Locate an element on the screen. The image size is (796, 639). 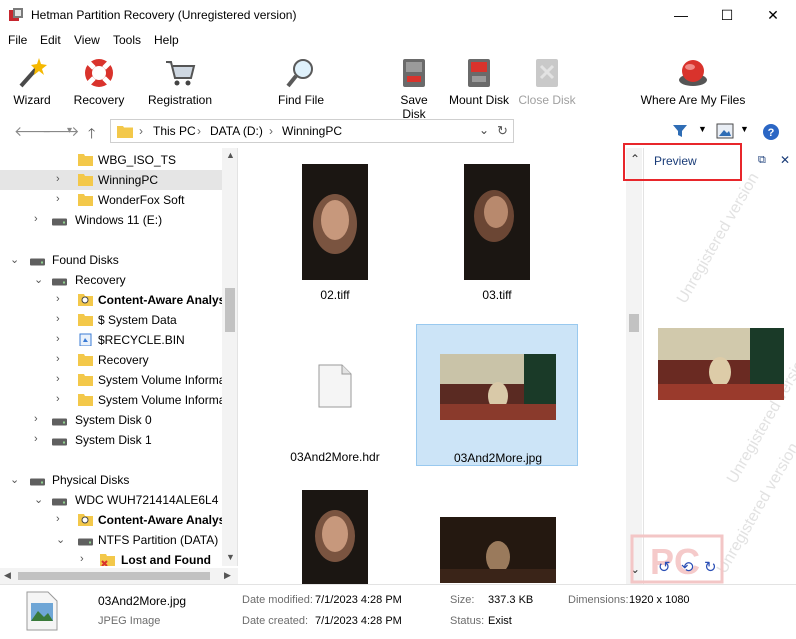
search-folder-icon is located at coordinates (85, 300).